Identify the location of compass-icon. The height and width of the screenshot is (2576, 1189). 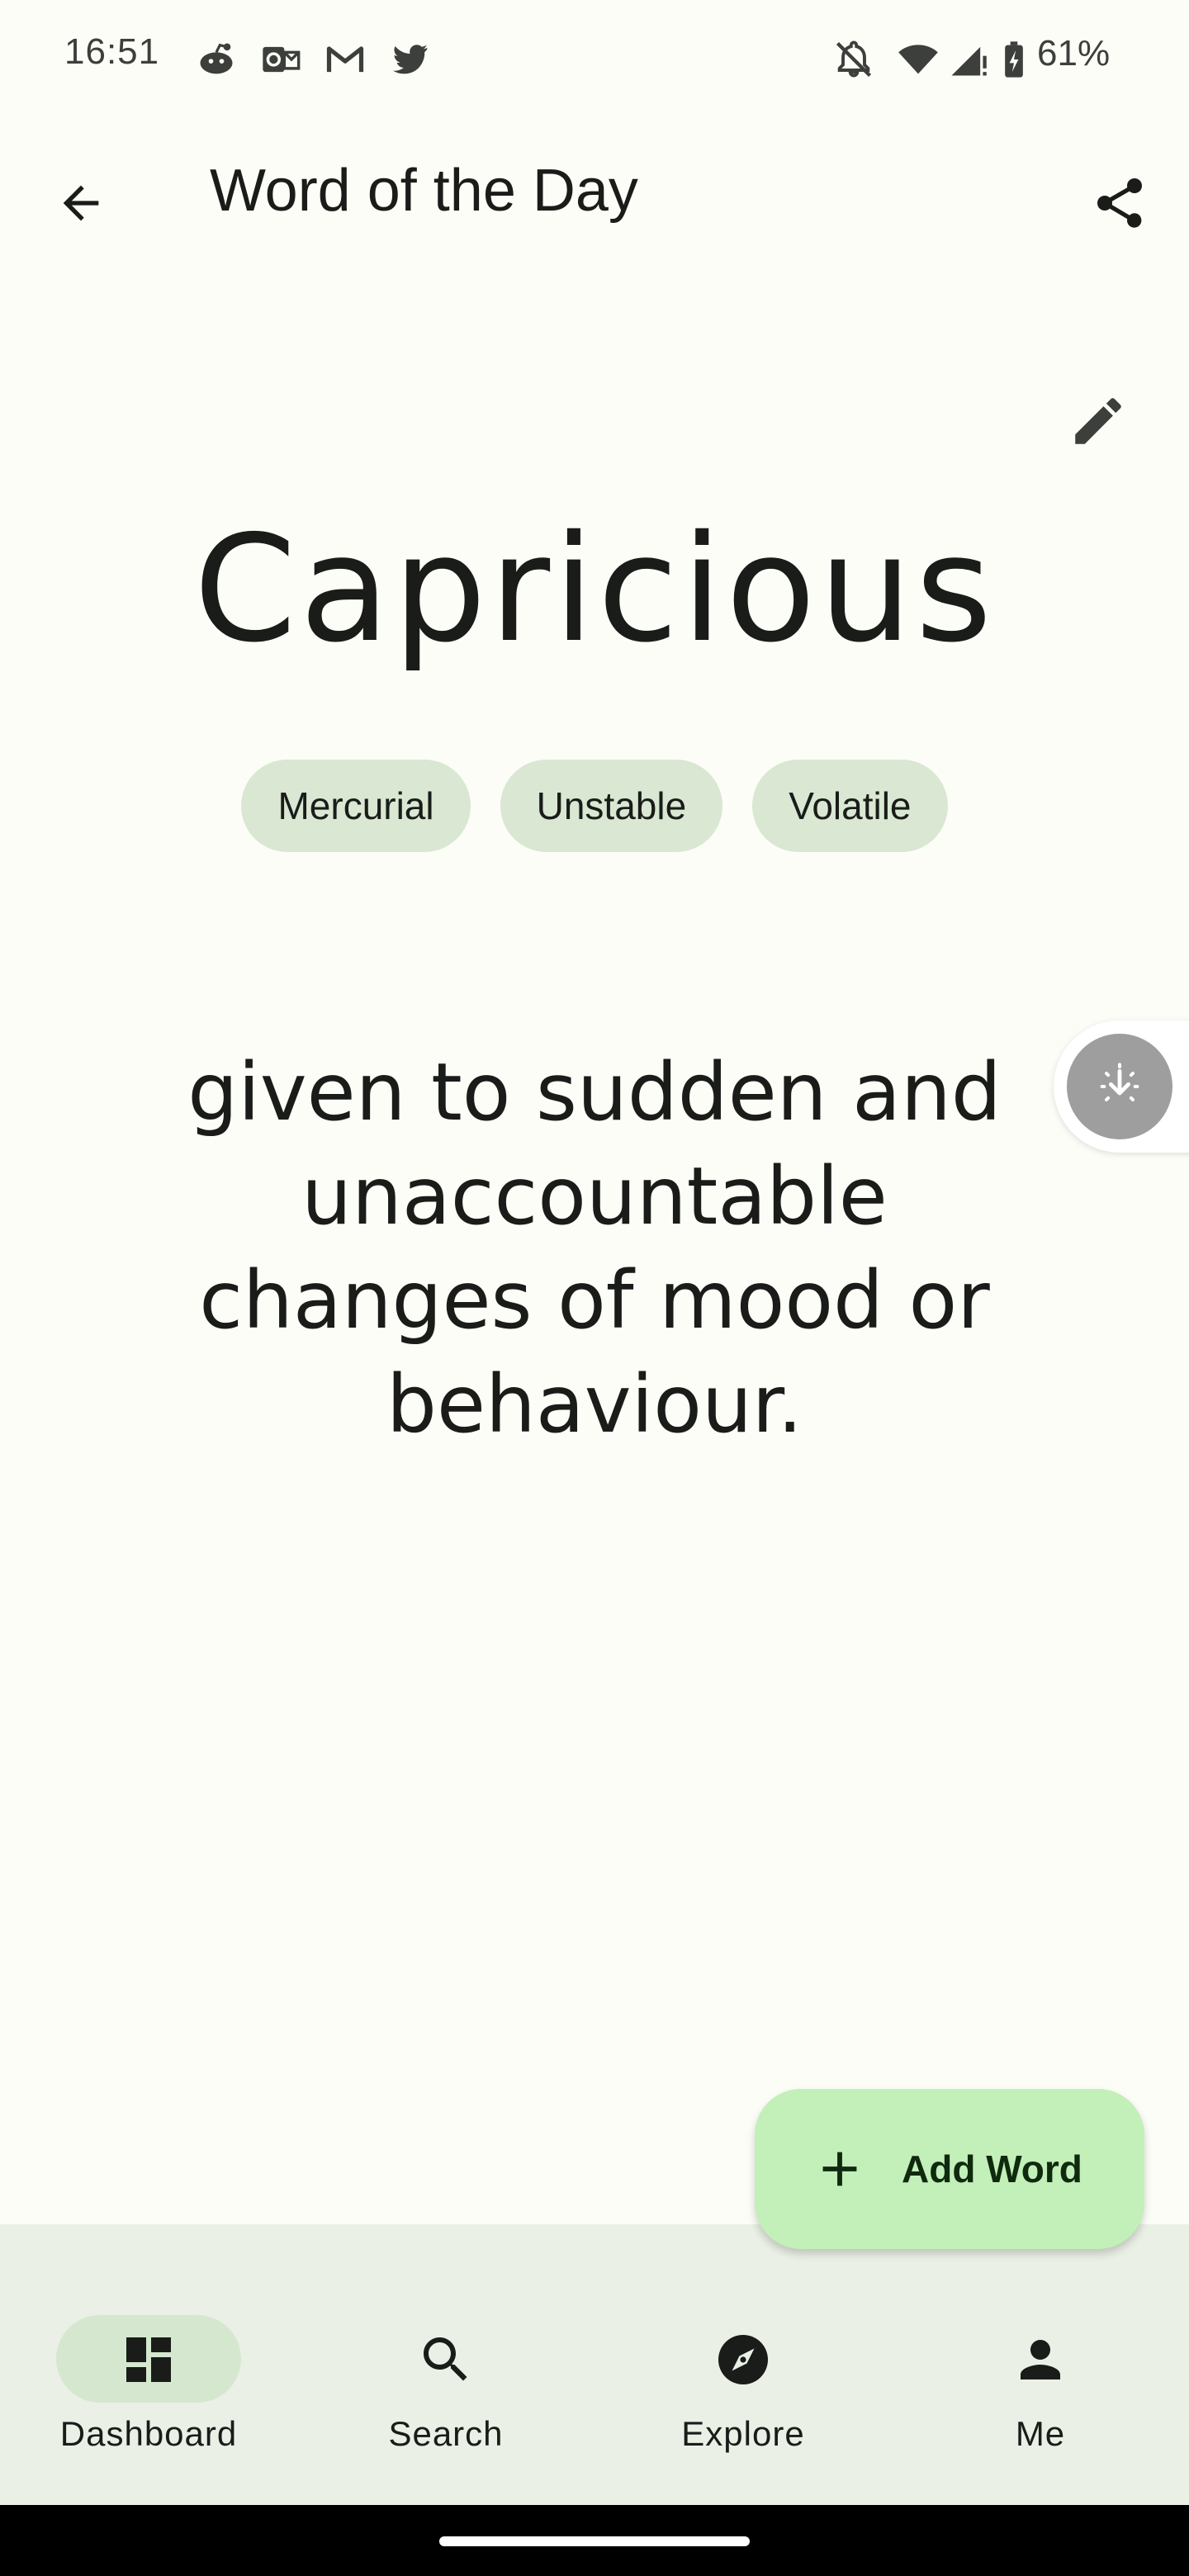
(743, 2359).